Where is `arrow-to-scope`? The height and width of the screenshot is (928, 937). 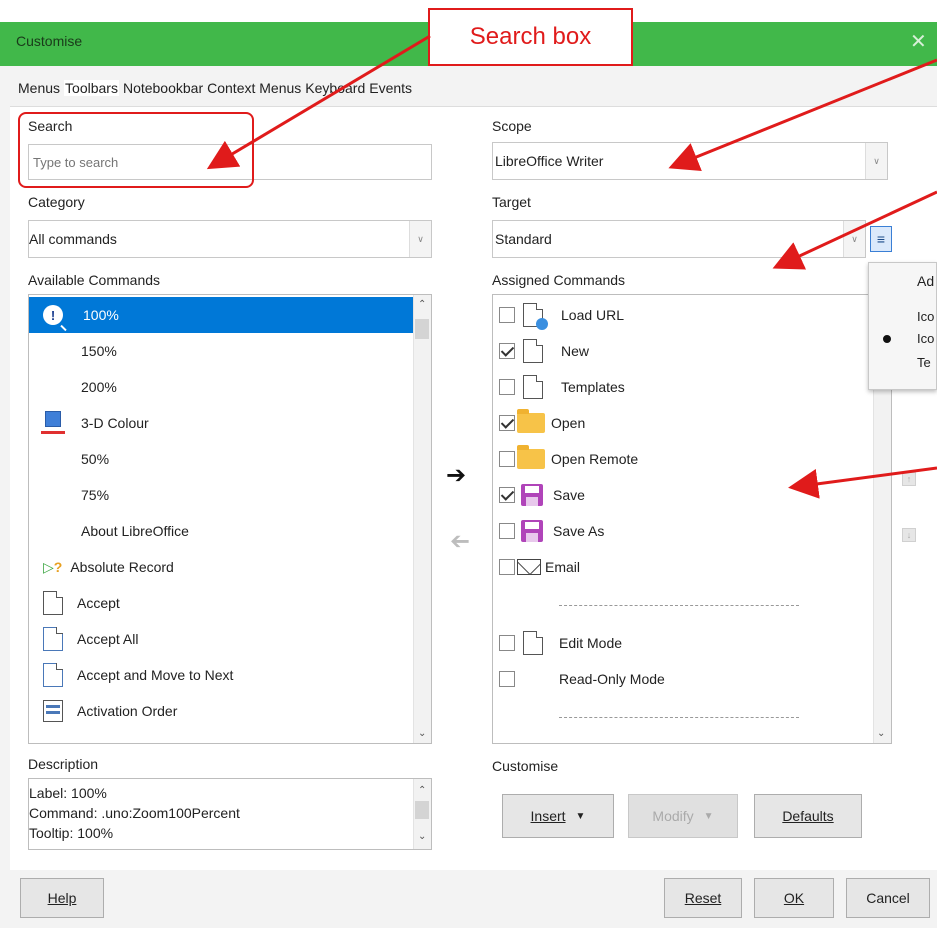
arrow-to-scope is located at coordinates (802, 114).